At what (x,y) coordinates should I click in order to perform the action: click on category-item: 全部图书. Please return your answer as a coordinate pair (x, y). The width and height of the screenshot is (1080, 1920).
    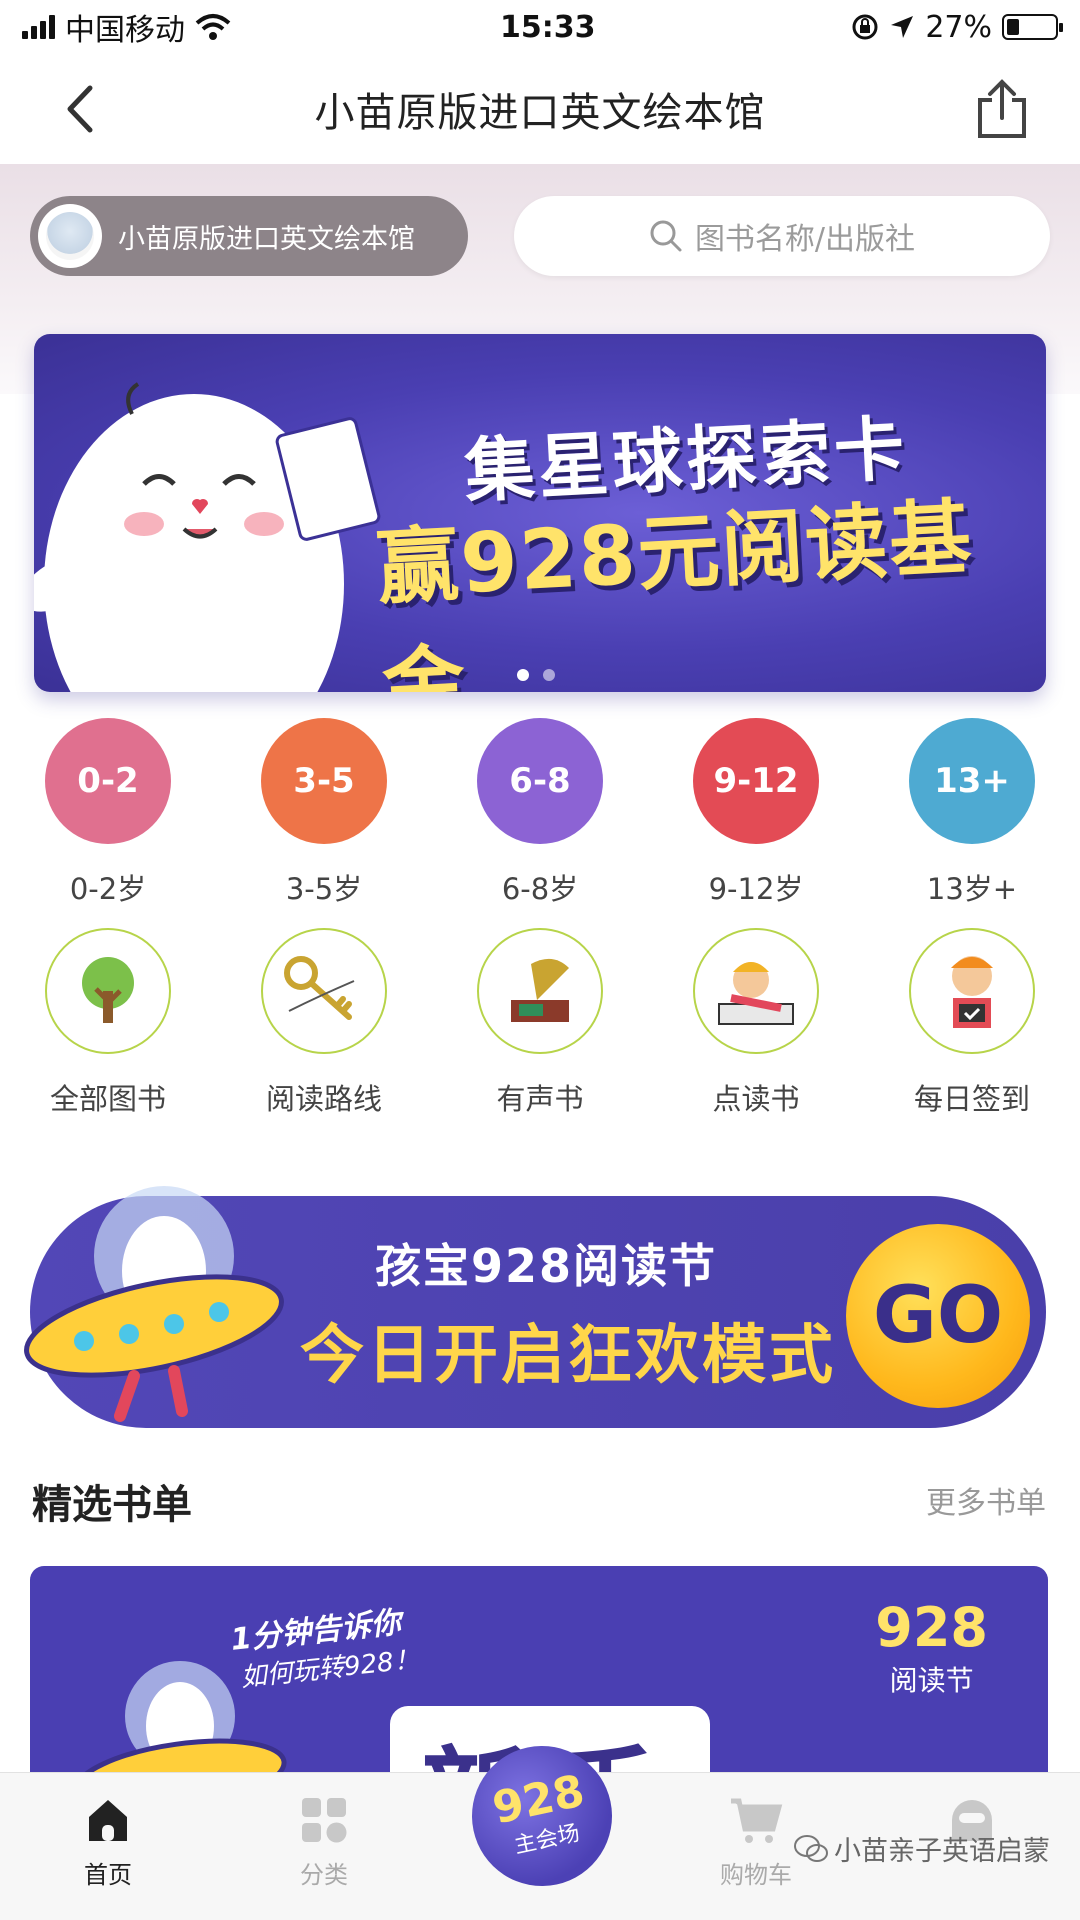
    Looking at the image, I should click on (108, 1023).